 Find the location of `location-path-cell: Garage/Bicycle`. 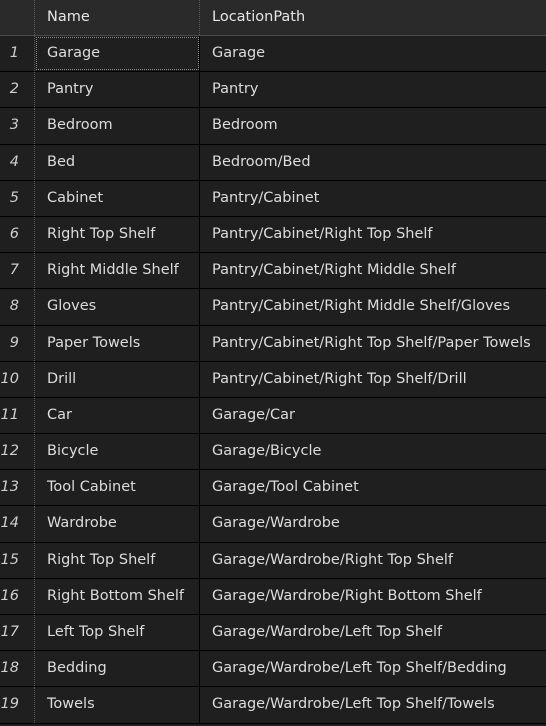

location-path-cell: Garage/Bicycle is located at coordinates (373, 451).